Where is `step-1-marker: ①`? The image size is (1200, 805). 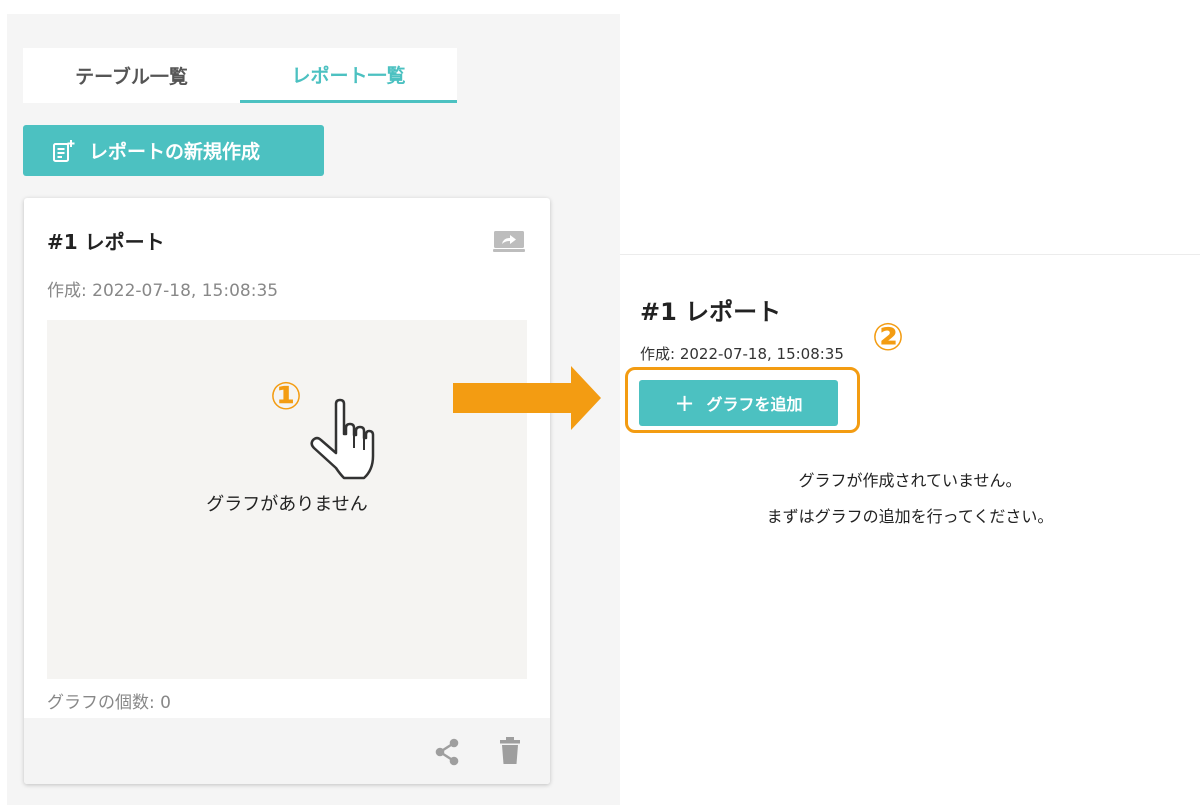
step-1-marker: ① is located at coordinates (286, 396).